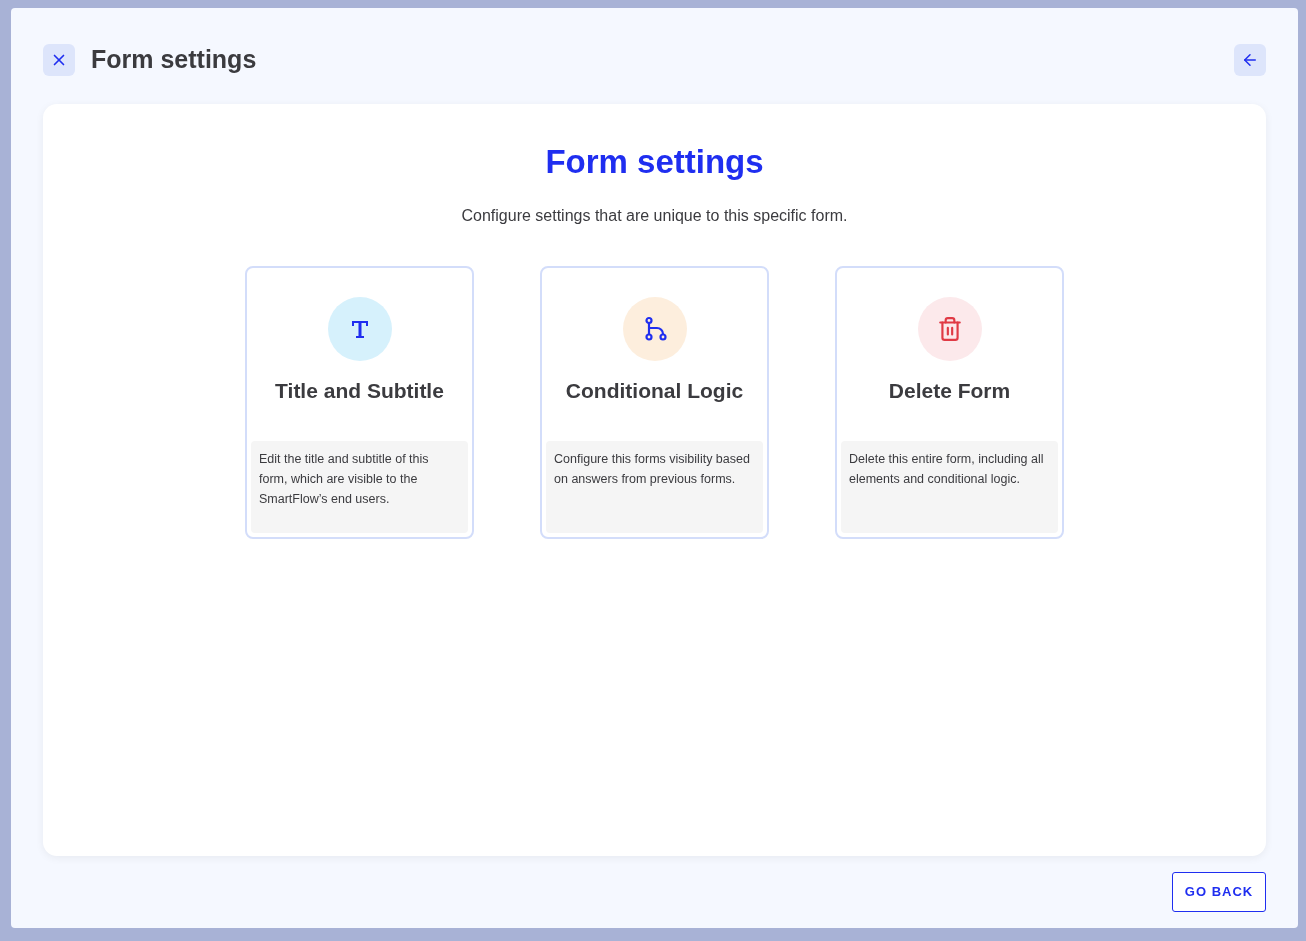 The height and width of the screenshot is (941, 1306). Describe the element at coordinates (174, 60) in the screenshot. I see `dialog-title: Form settings` at that location.